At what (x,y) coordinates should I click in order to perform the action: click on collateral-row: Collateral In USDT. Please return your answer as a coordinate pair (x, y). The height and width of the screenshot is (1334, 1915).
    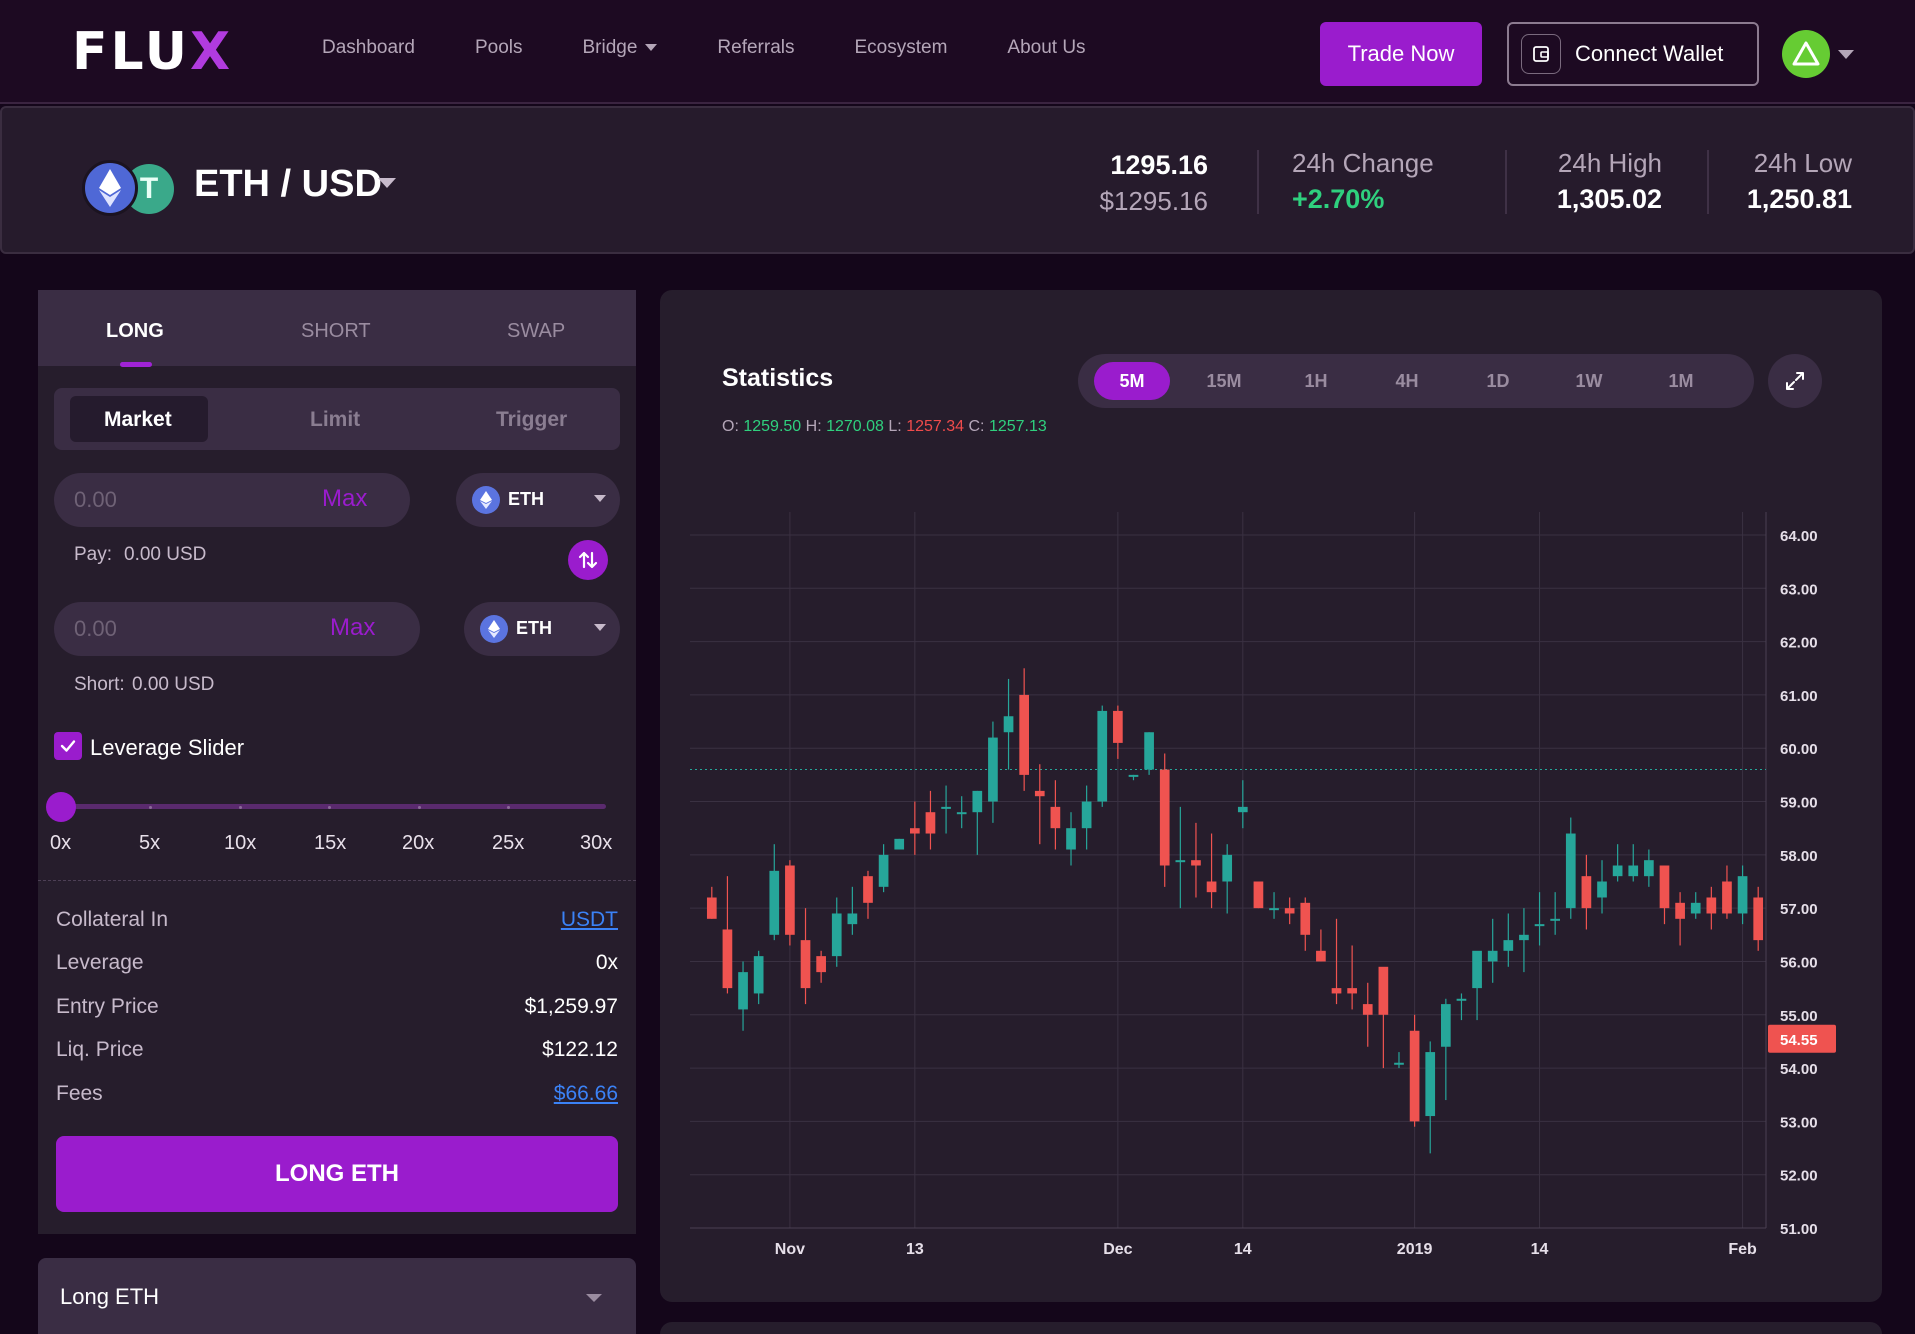
    Looking at the image, I should click on (337, 923).